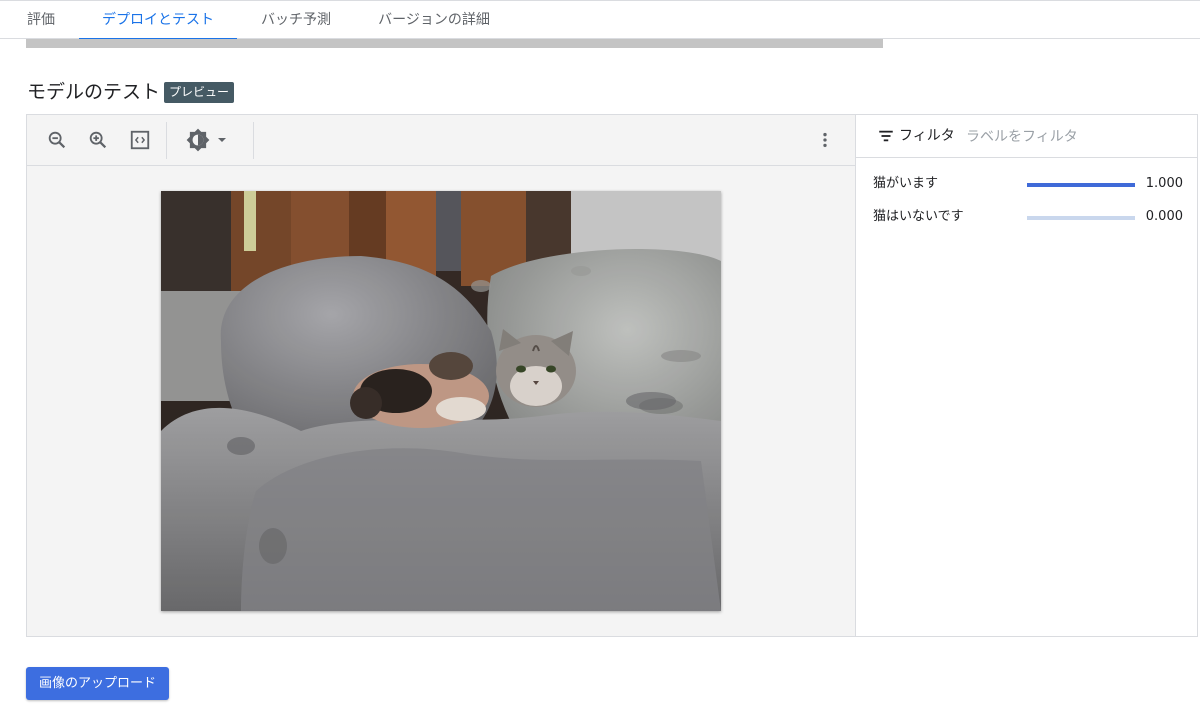  I want to click on viewer-toolbar, so click(441, 140).